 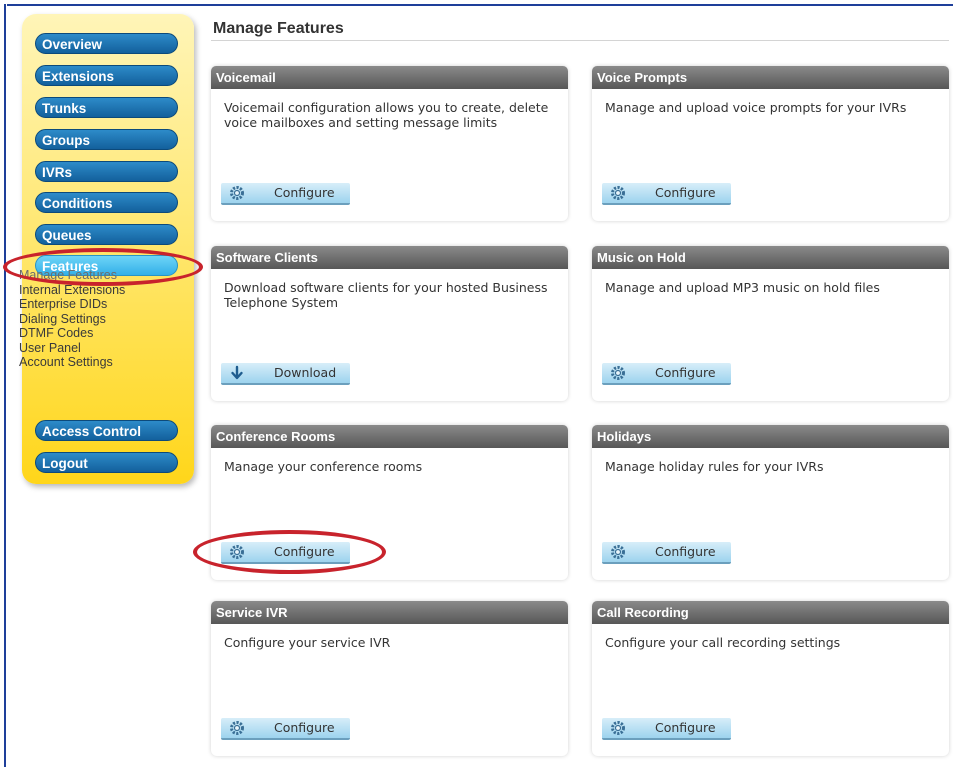 I want to click on card-description: Manage your conference rooms, so click(x=323, y=466).